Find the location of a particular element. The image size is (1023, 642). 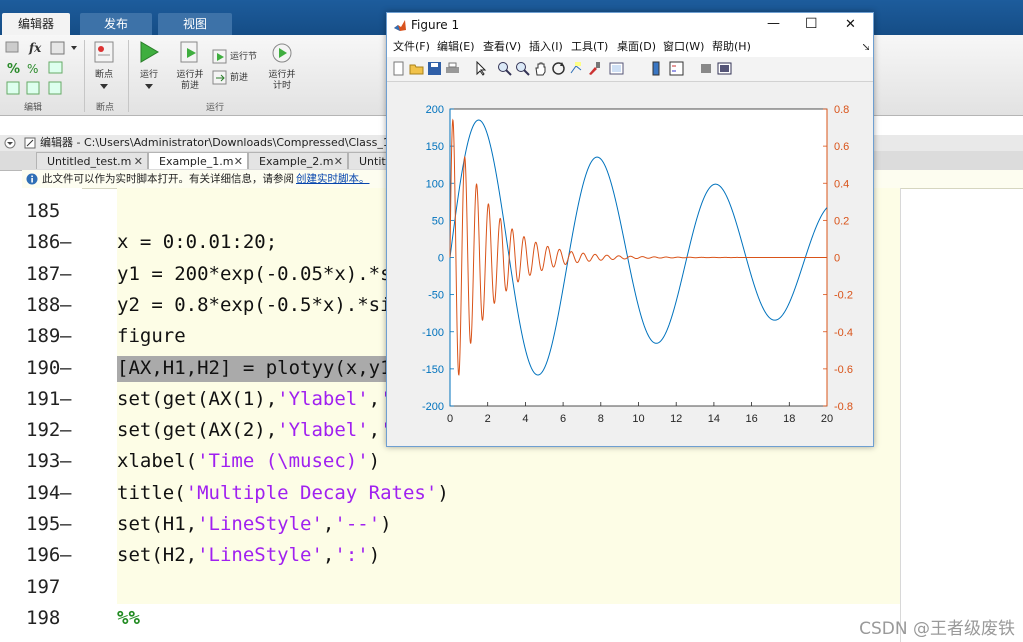

menu-window: 窗口(W) is located at coordinates (683, 47).